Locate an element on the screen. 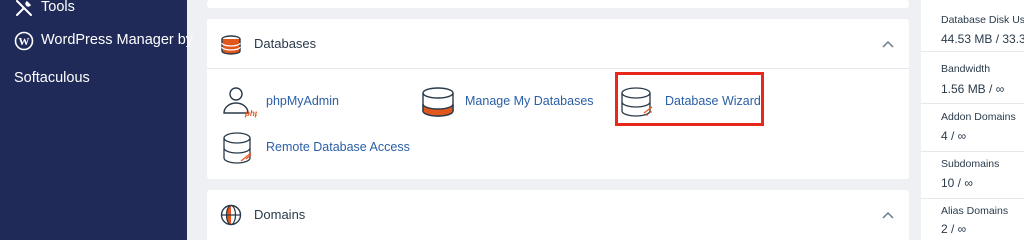 This screenshot has height=240, width=1024. svg-text: W is located at coordinates (24, 42).